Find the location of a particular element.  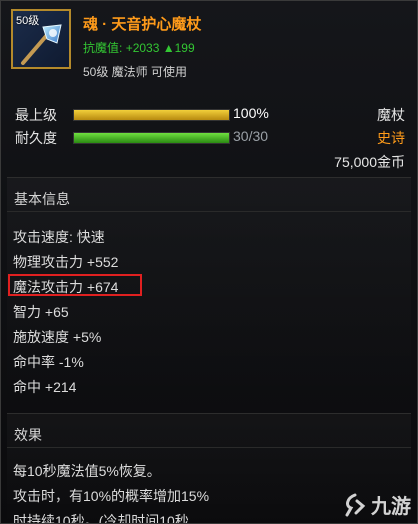

stat-attack-speed: 攻击速度: 快速 is located at coordinates (59, 237).